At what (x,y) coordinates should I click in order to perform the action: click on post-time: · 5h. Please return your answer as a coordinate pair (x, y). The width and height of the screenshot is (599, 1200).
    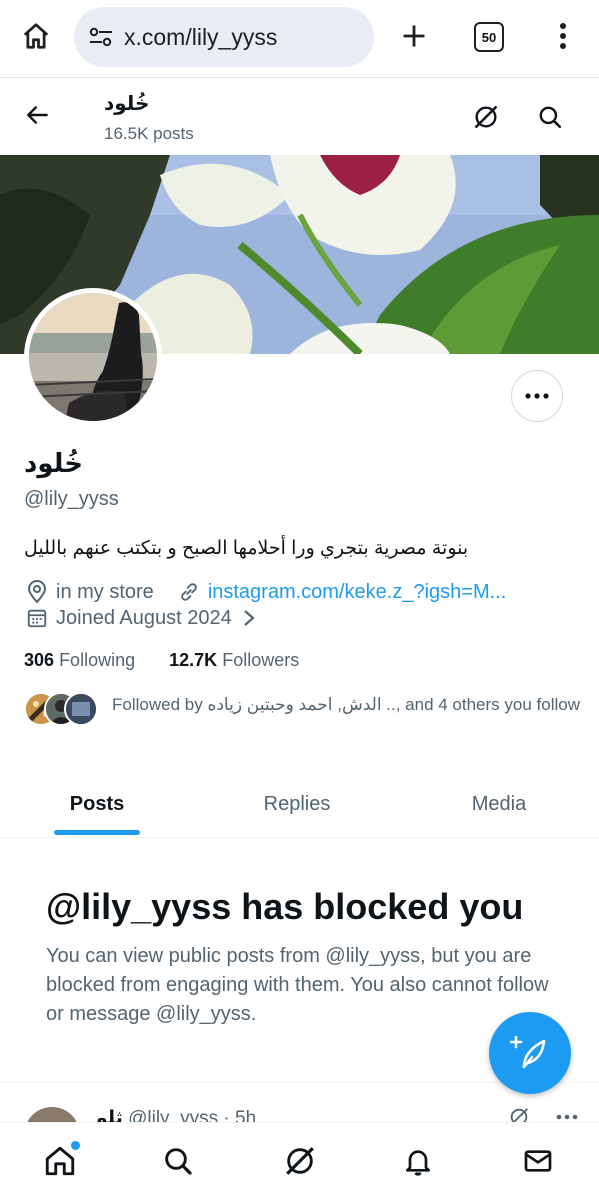
    Looking at the image, I should click on (240, 1115).